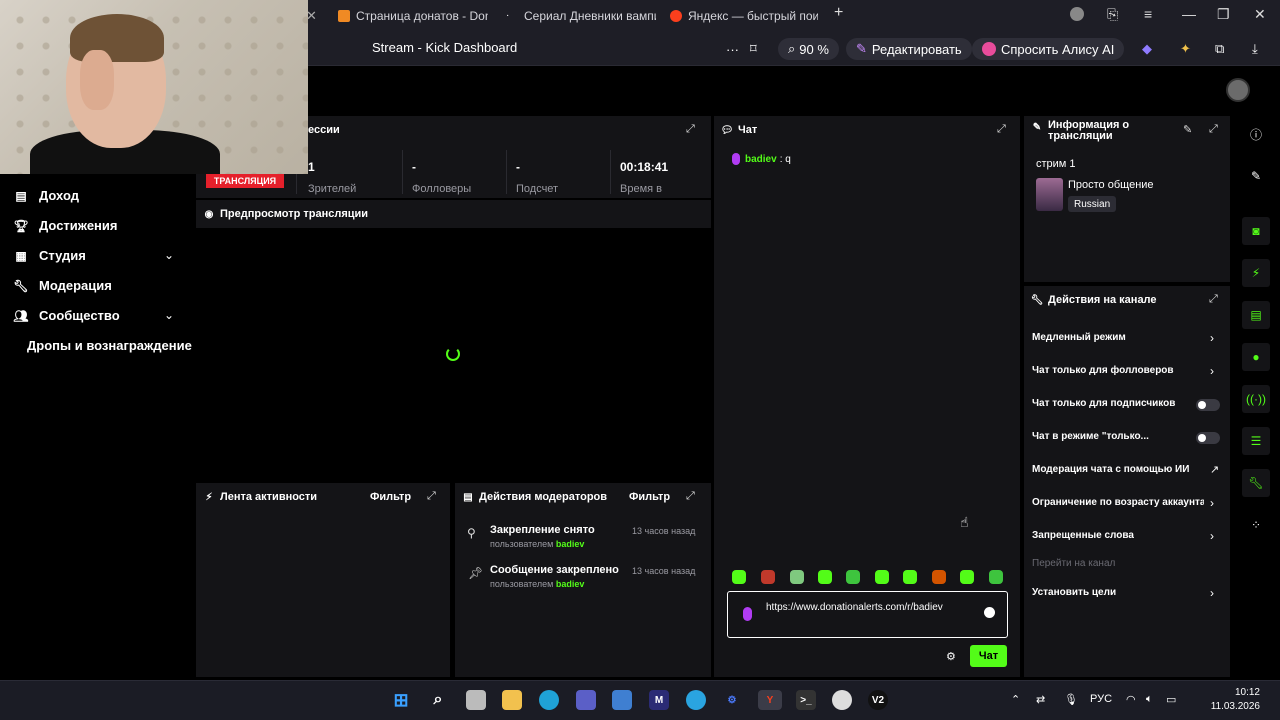 Image resolution: width=1280 pixels, height=720 pixels. What do you see at coordinates (871, 607) in the screenshot?
I see `chat-input-text: https://www.donationalerts.com/r/badiev` at bounding box center [871, 607].